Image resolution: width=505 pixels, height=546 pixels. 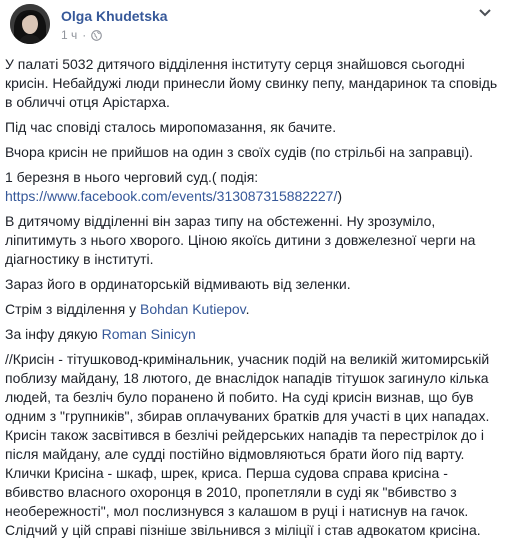 What do you see at coordinates (114, 16) in the screenshot?
I see `author-name: Olga Khudetska` at bounding box center [114, 16].